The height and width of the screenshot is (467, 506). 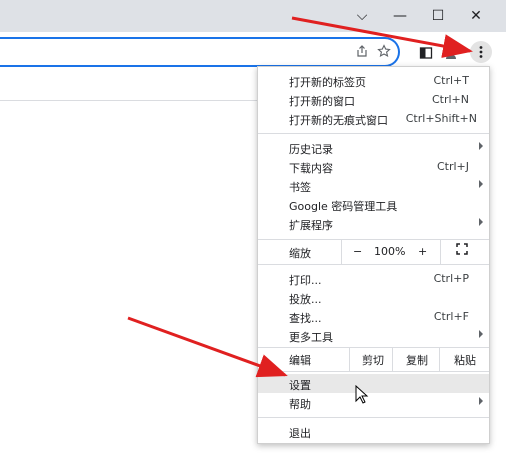 What do you see at coordinates (438, 16) in the screenshot?
I see `maximize-button: ☐` at bounding box center [438, 16].